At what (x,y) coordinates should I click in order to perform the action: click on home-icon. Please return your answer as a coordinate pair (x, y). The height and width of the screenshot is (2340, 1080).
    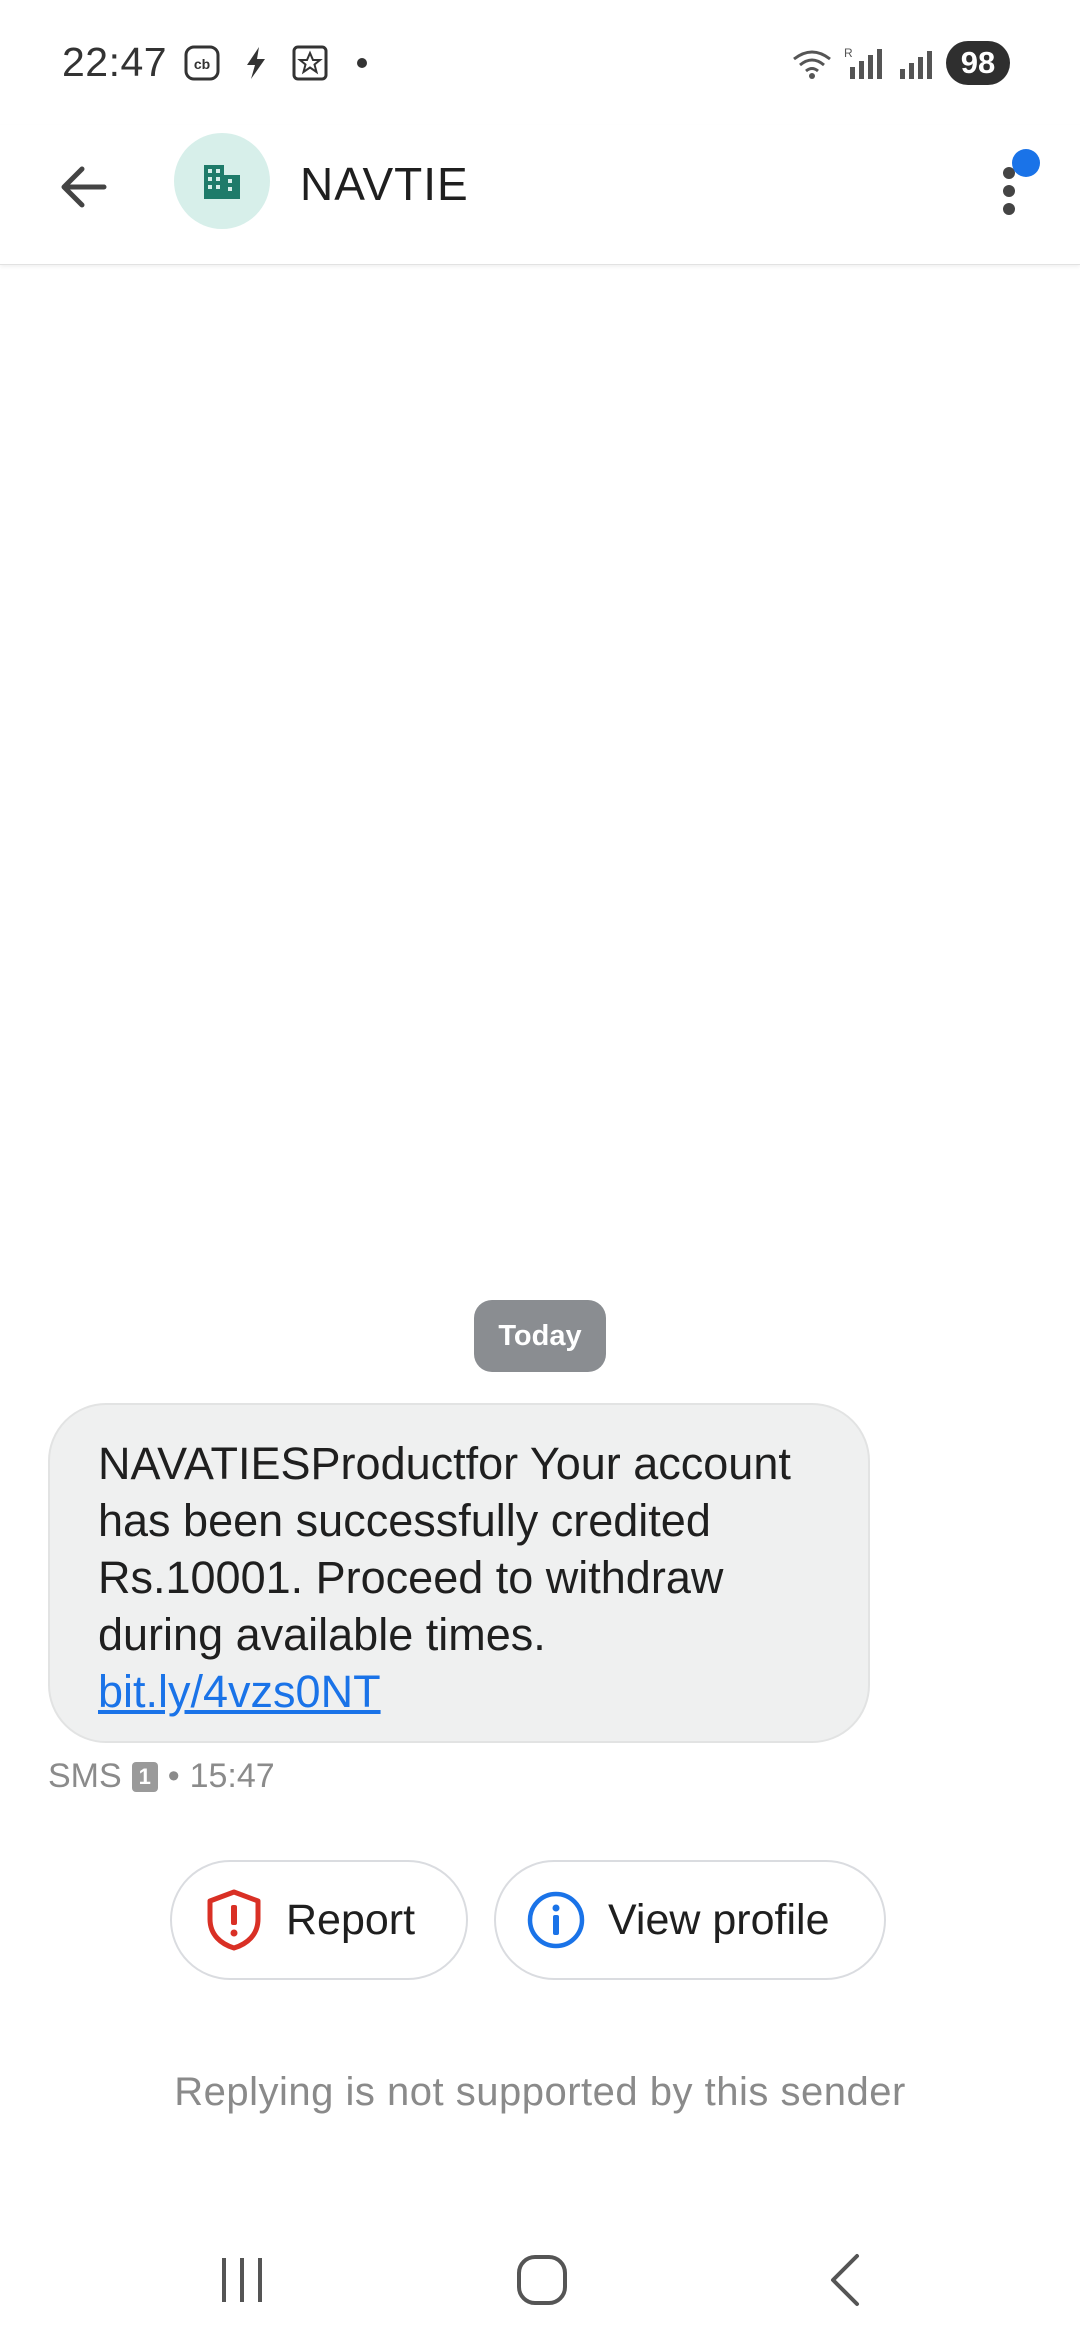
    Looking at the image, I should click on (542, 2280).